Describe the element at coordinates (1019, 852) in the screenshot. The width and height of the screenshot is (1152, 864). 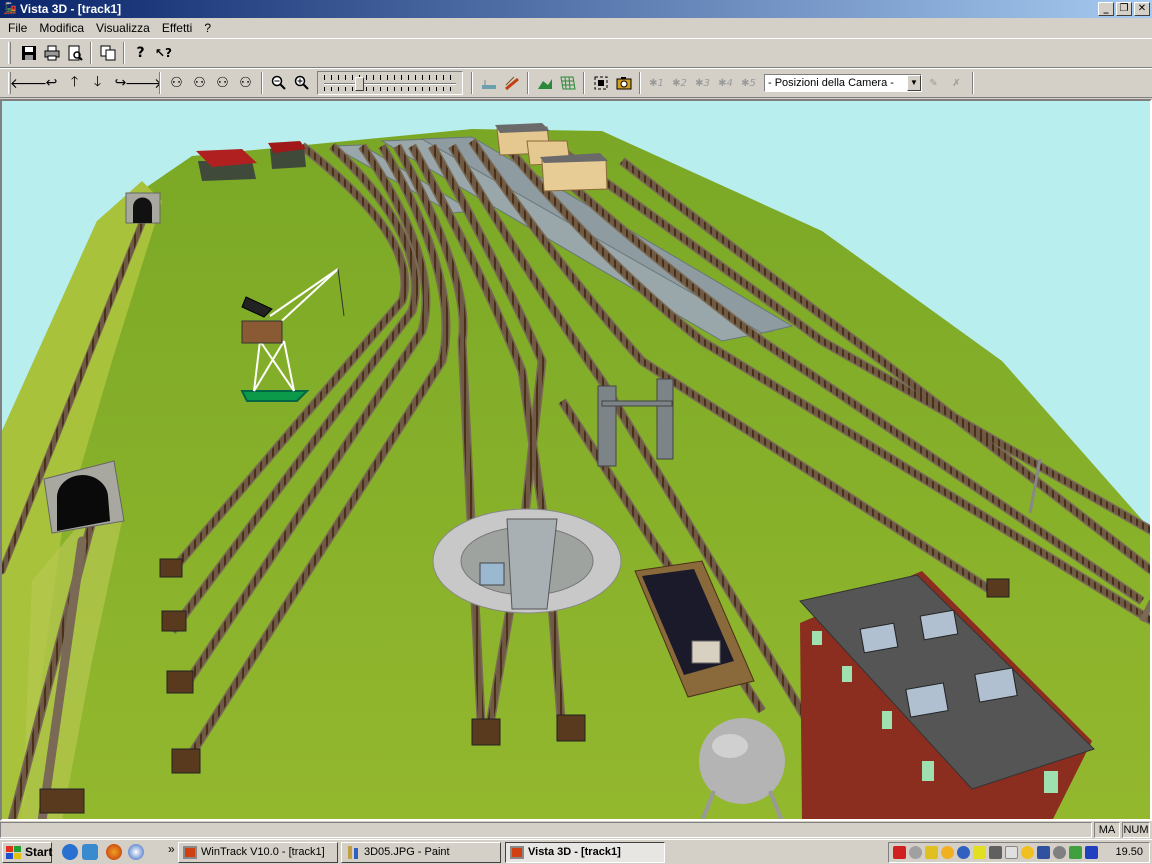
I see `system-tray: 19.50` at that location.